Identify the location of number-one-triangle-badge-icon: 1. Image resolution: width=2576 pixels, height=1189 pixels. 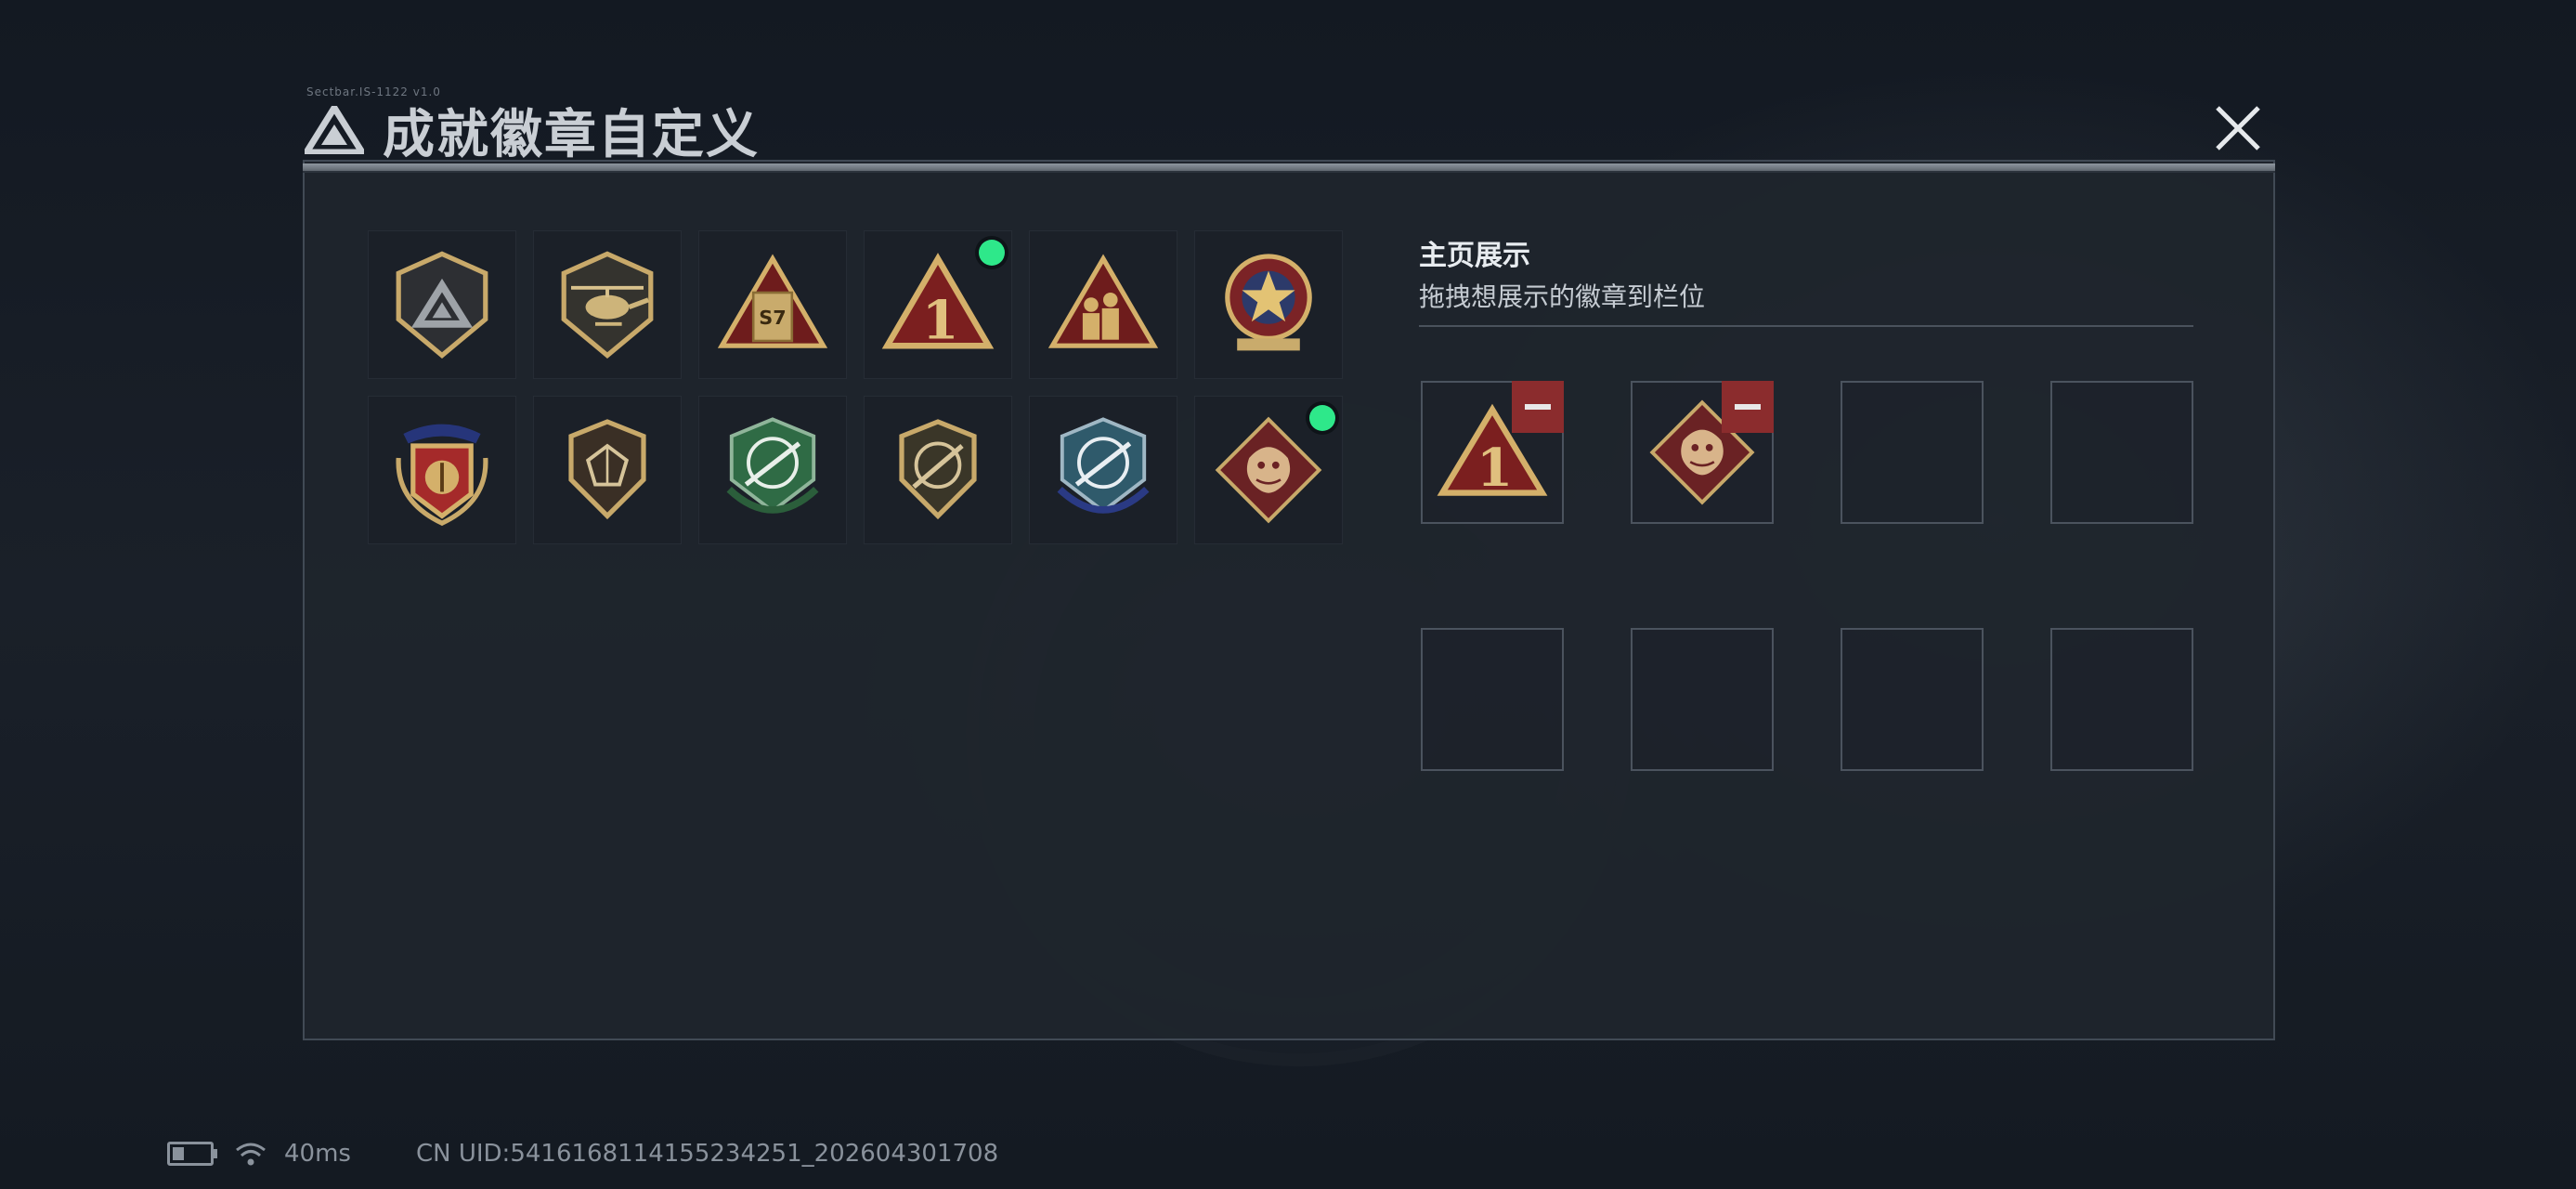
(938, 302).